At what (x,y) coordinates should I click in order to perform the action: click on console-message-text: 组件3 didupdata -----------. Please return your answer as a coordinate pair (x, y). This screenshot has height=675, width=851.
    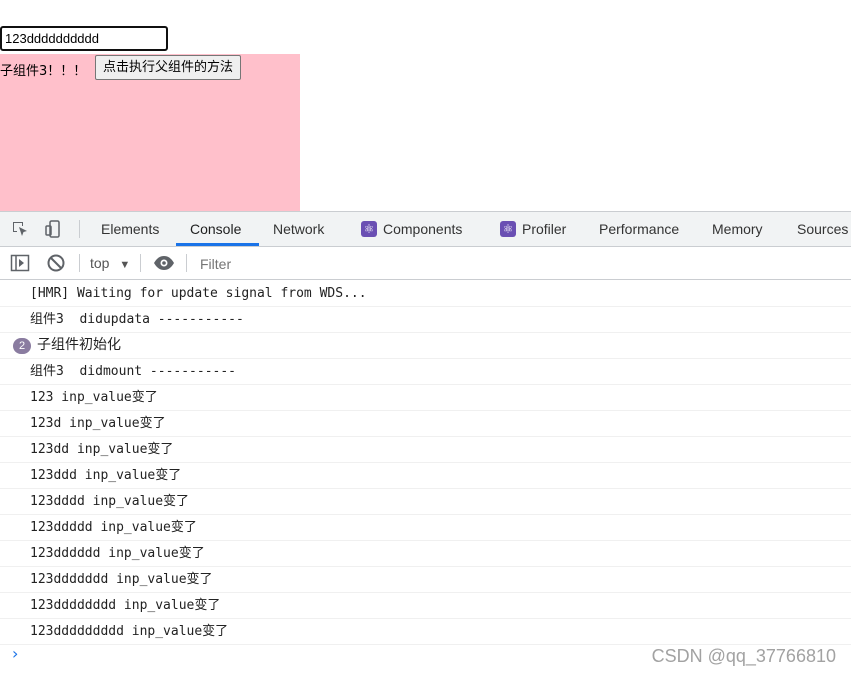
    Looking at the image, I should click on (137, 319).